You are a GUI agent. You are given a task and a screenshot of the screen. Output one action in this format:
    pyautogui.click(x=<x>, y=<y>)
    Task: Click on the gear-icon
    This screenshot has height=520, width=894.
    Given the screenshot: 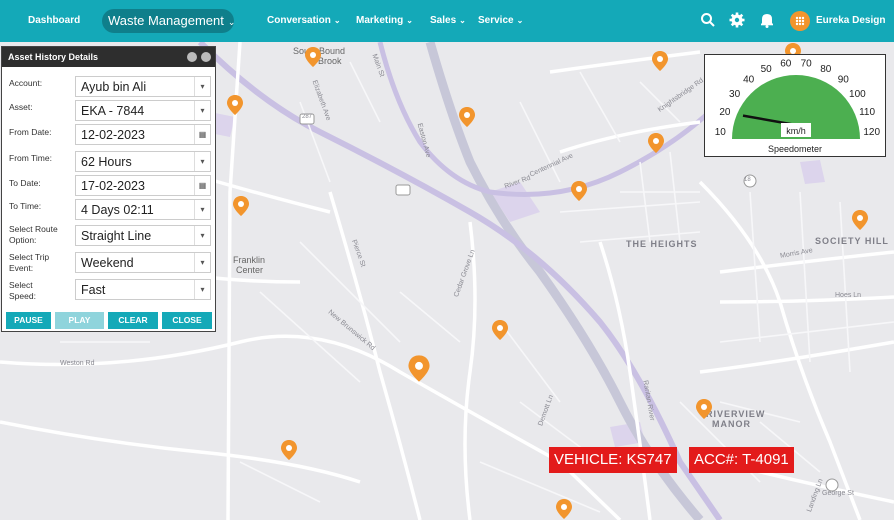 What is the action you would take?
    pyautogui.click(x=737, y=20)
    